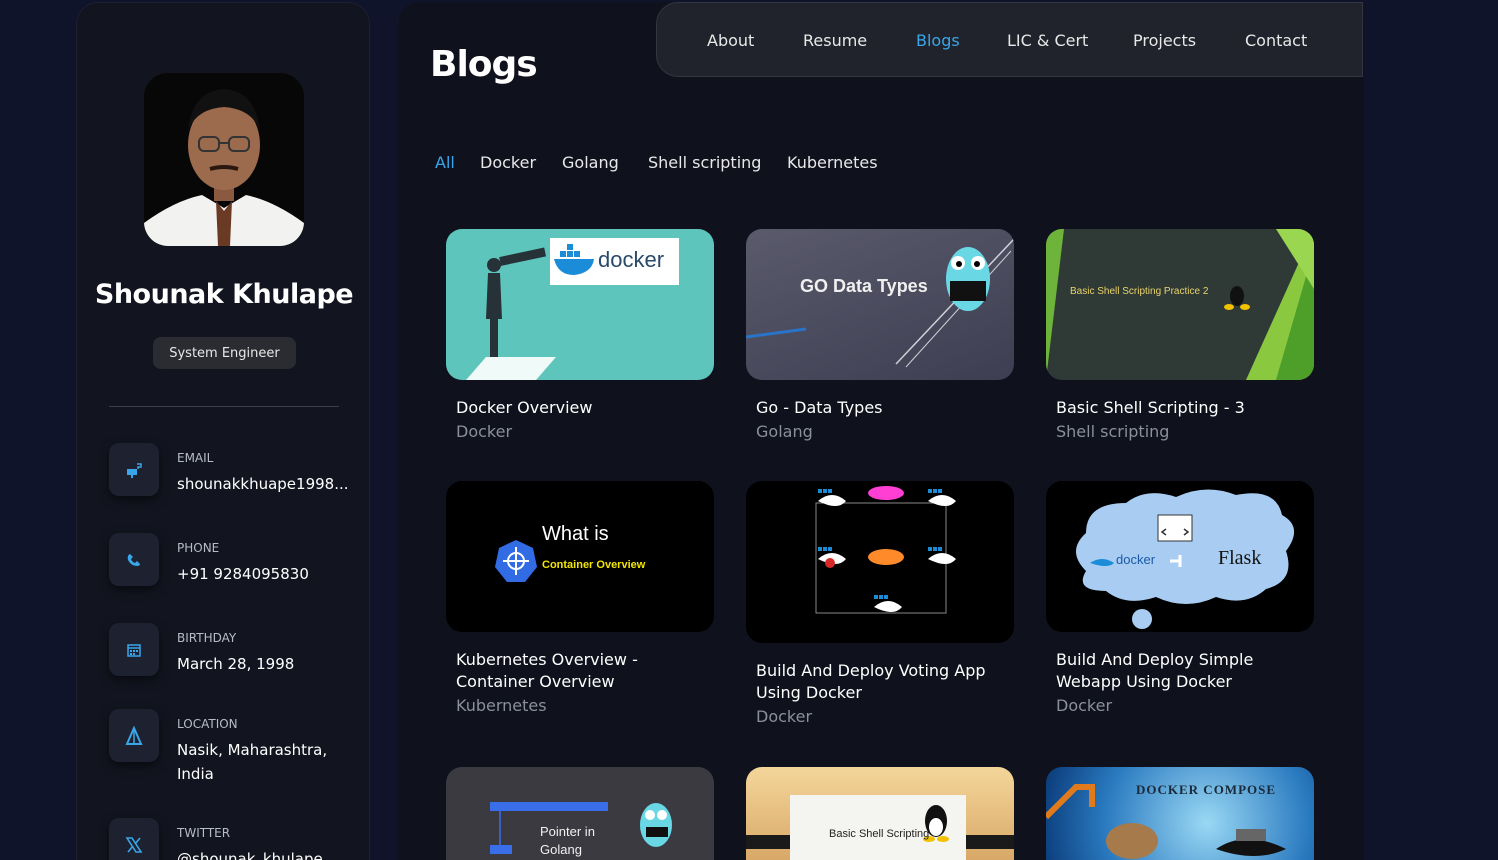 The image size is (1498, 860). Describe the element at coordinates (567, 840) in the screenshot. I see `thumb-text: Pointer in Golang` at that location.